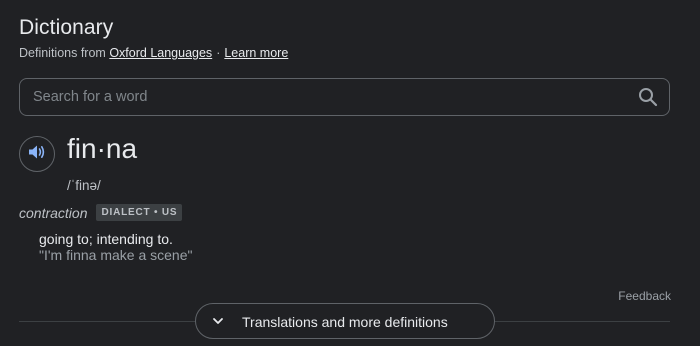 This screenshot has height=346, width=700. Describe the element at coordinates (256, 53) in the screenshot. I see `learn-more-link: Learn more` at that location.